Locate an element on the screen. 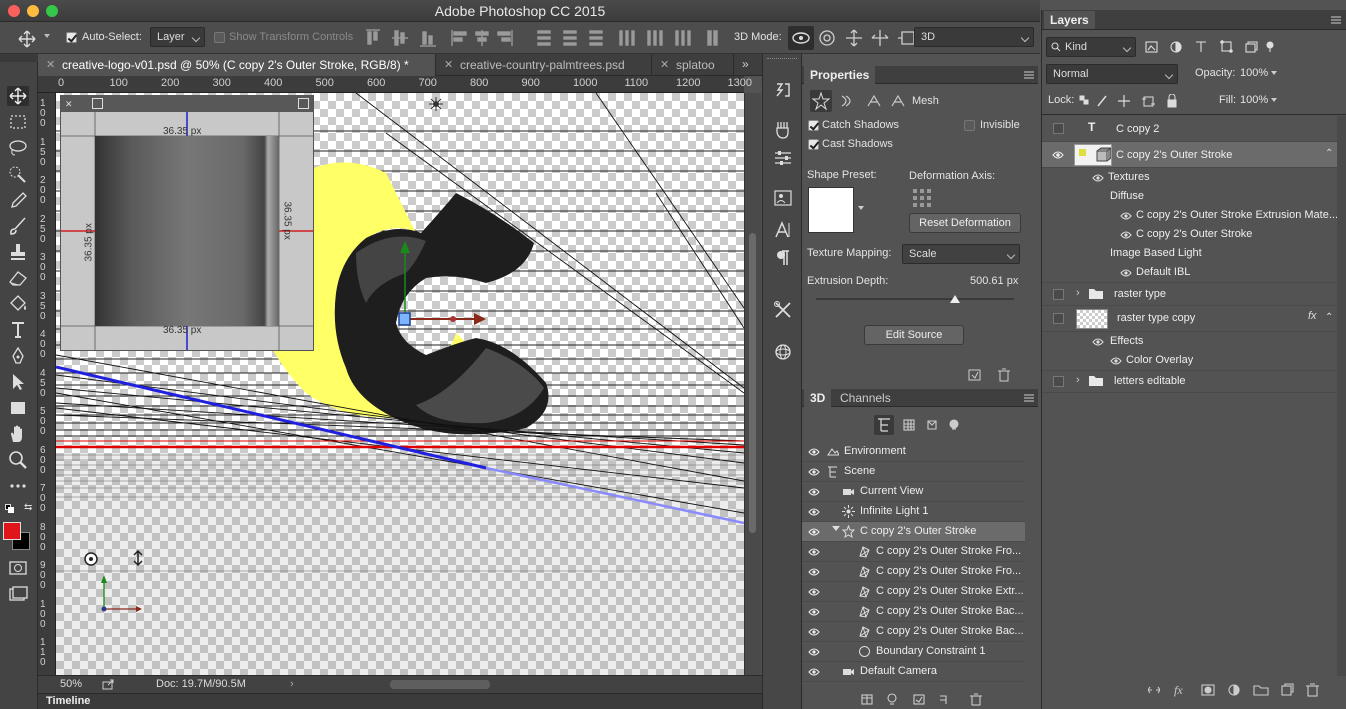 The height and width of the screenshot is (709, 1346). texture-mapping-dropdown: Scale is located at coordinates (961, 254).